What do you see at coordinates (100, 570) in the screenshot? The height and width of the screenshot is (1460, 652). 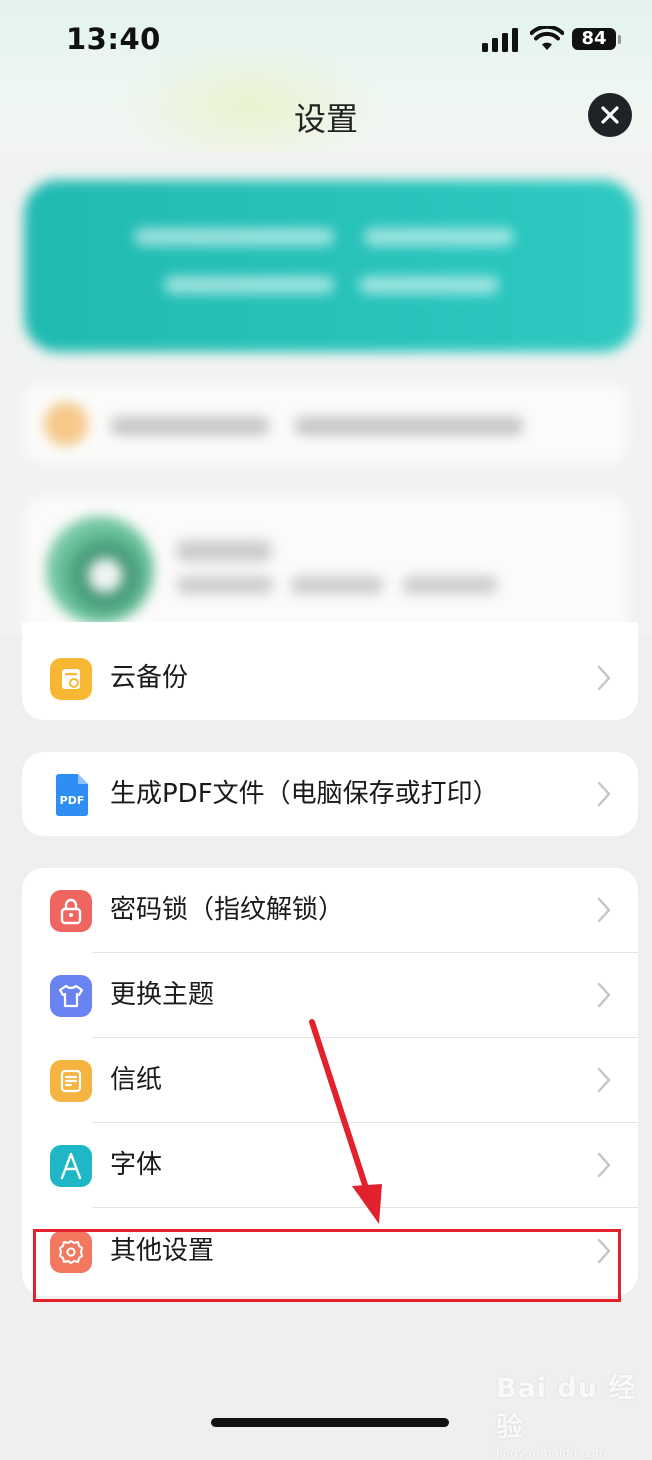 I see `avatar` at bounding box center [100, 570].